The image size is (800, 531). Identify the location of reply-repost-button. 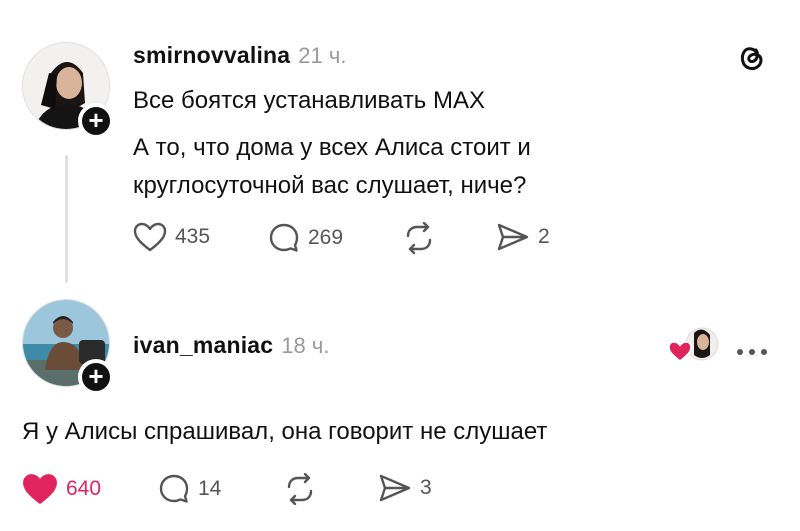
(300, 489).